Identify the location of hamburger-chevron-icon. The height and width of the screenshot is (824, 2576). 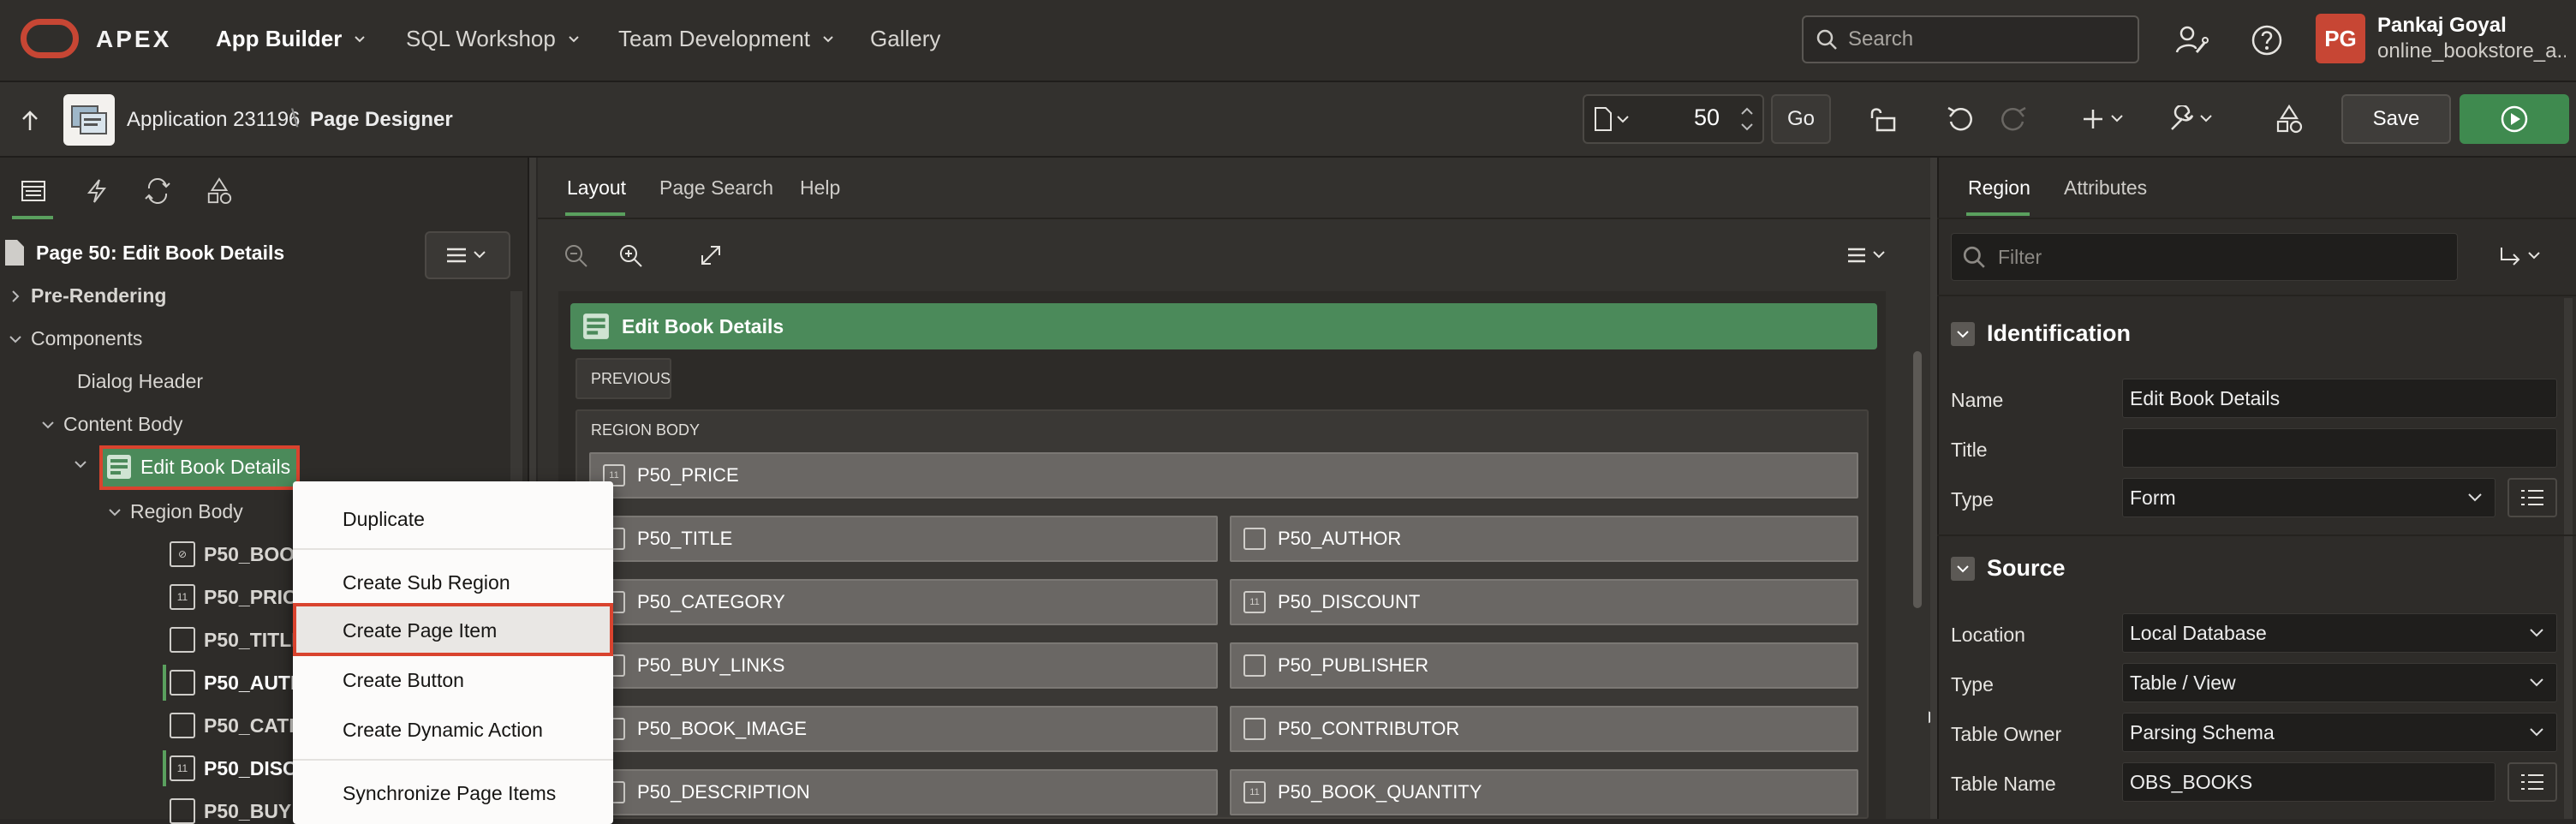
(466, 256).